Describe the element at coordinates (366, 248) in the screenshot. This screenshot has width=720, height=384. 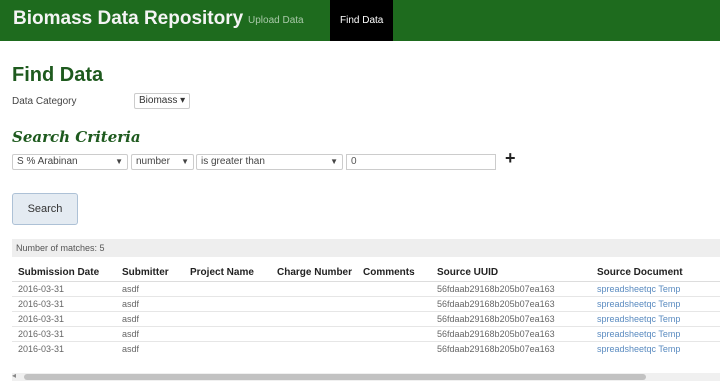
I see `matches-count: Number of matches: 5` at that location.